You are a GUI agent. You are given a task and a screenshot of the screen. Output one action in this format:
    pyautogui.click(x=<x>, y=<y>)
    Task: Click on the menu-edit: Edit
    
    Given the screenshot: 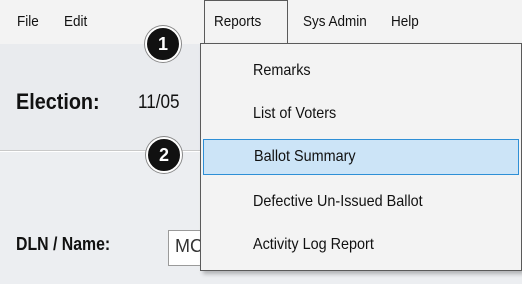 What is the action you would take?
    pyautogui.click(x=75, y=21)
    